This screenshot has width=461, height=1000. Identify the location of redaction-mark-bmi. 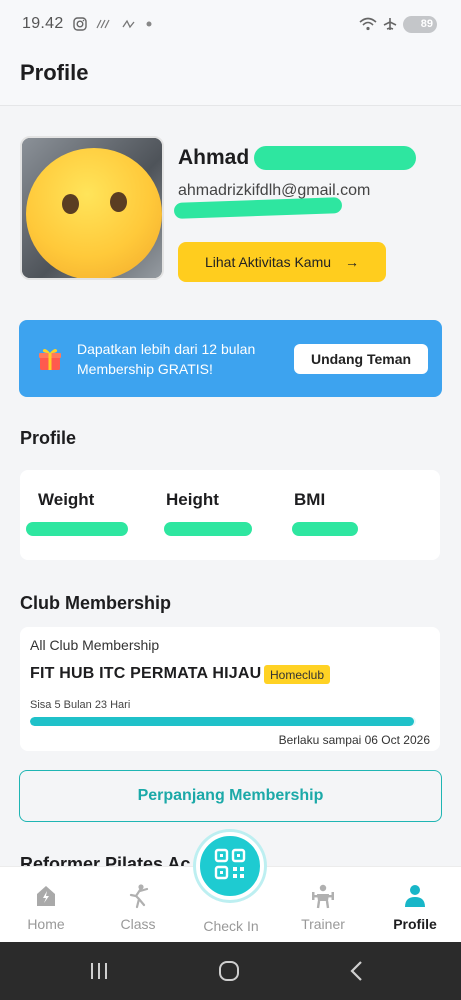
(325, 529).